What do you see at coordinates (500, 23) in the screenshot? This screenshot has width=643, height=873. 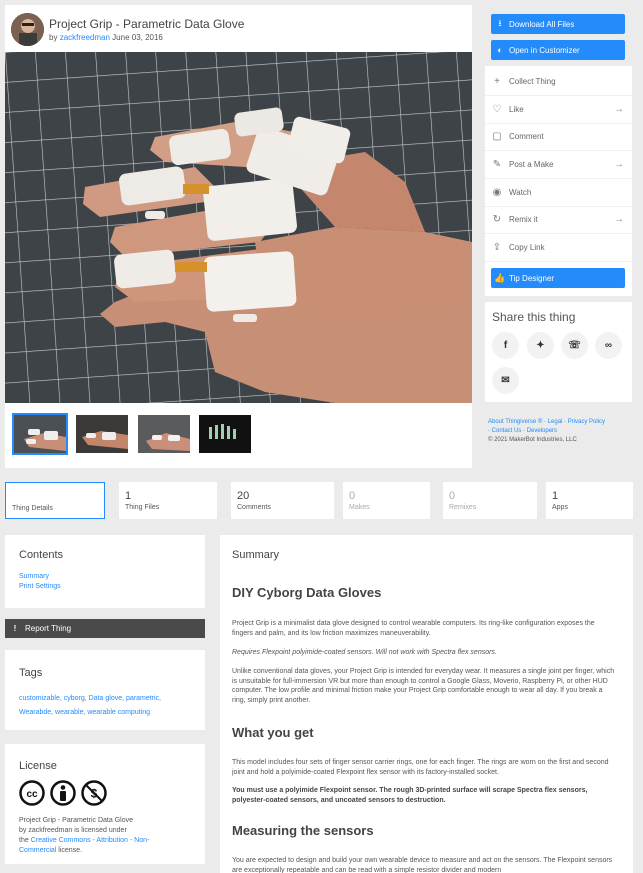 I see `download-icon: ⭳` at bounding box center [500, 23].